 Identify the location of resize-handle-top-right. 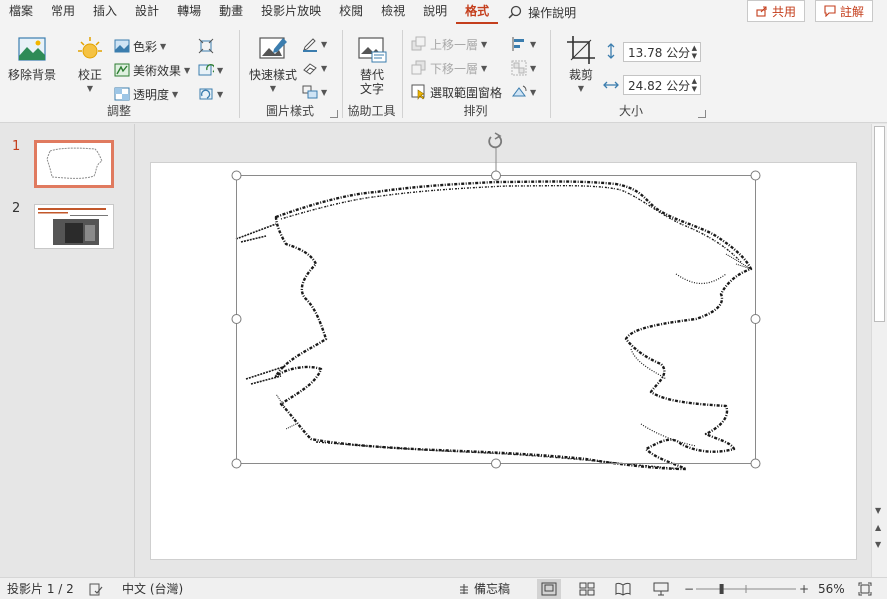
(755, 175).